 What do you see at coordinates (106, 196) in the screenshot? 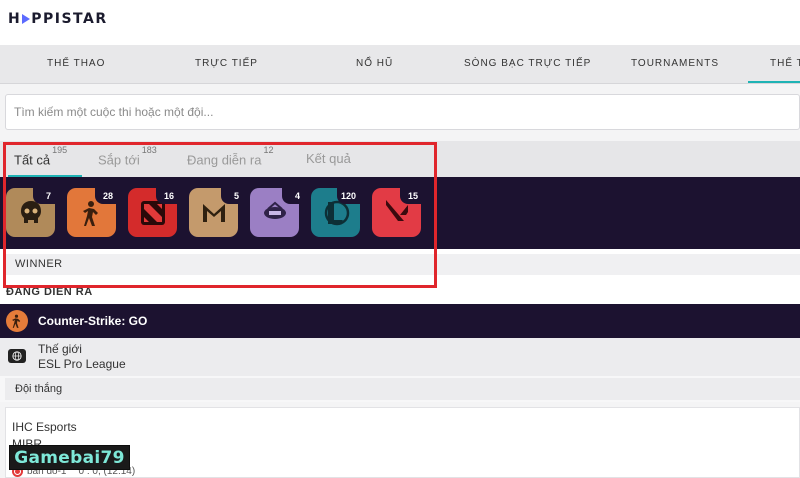
I see `sport-count-badge: 28` at bounding box center [106, 196].